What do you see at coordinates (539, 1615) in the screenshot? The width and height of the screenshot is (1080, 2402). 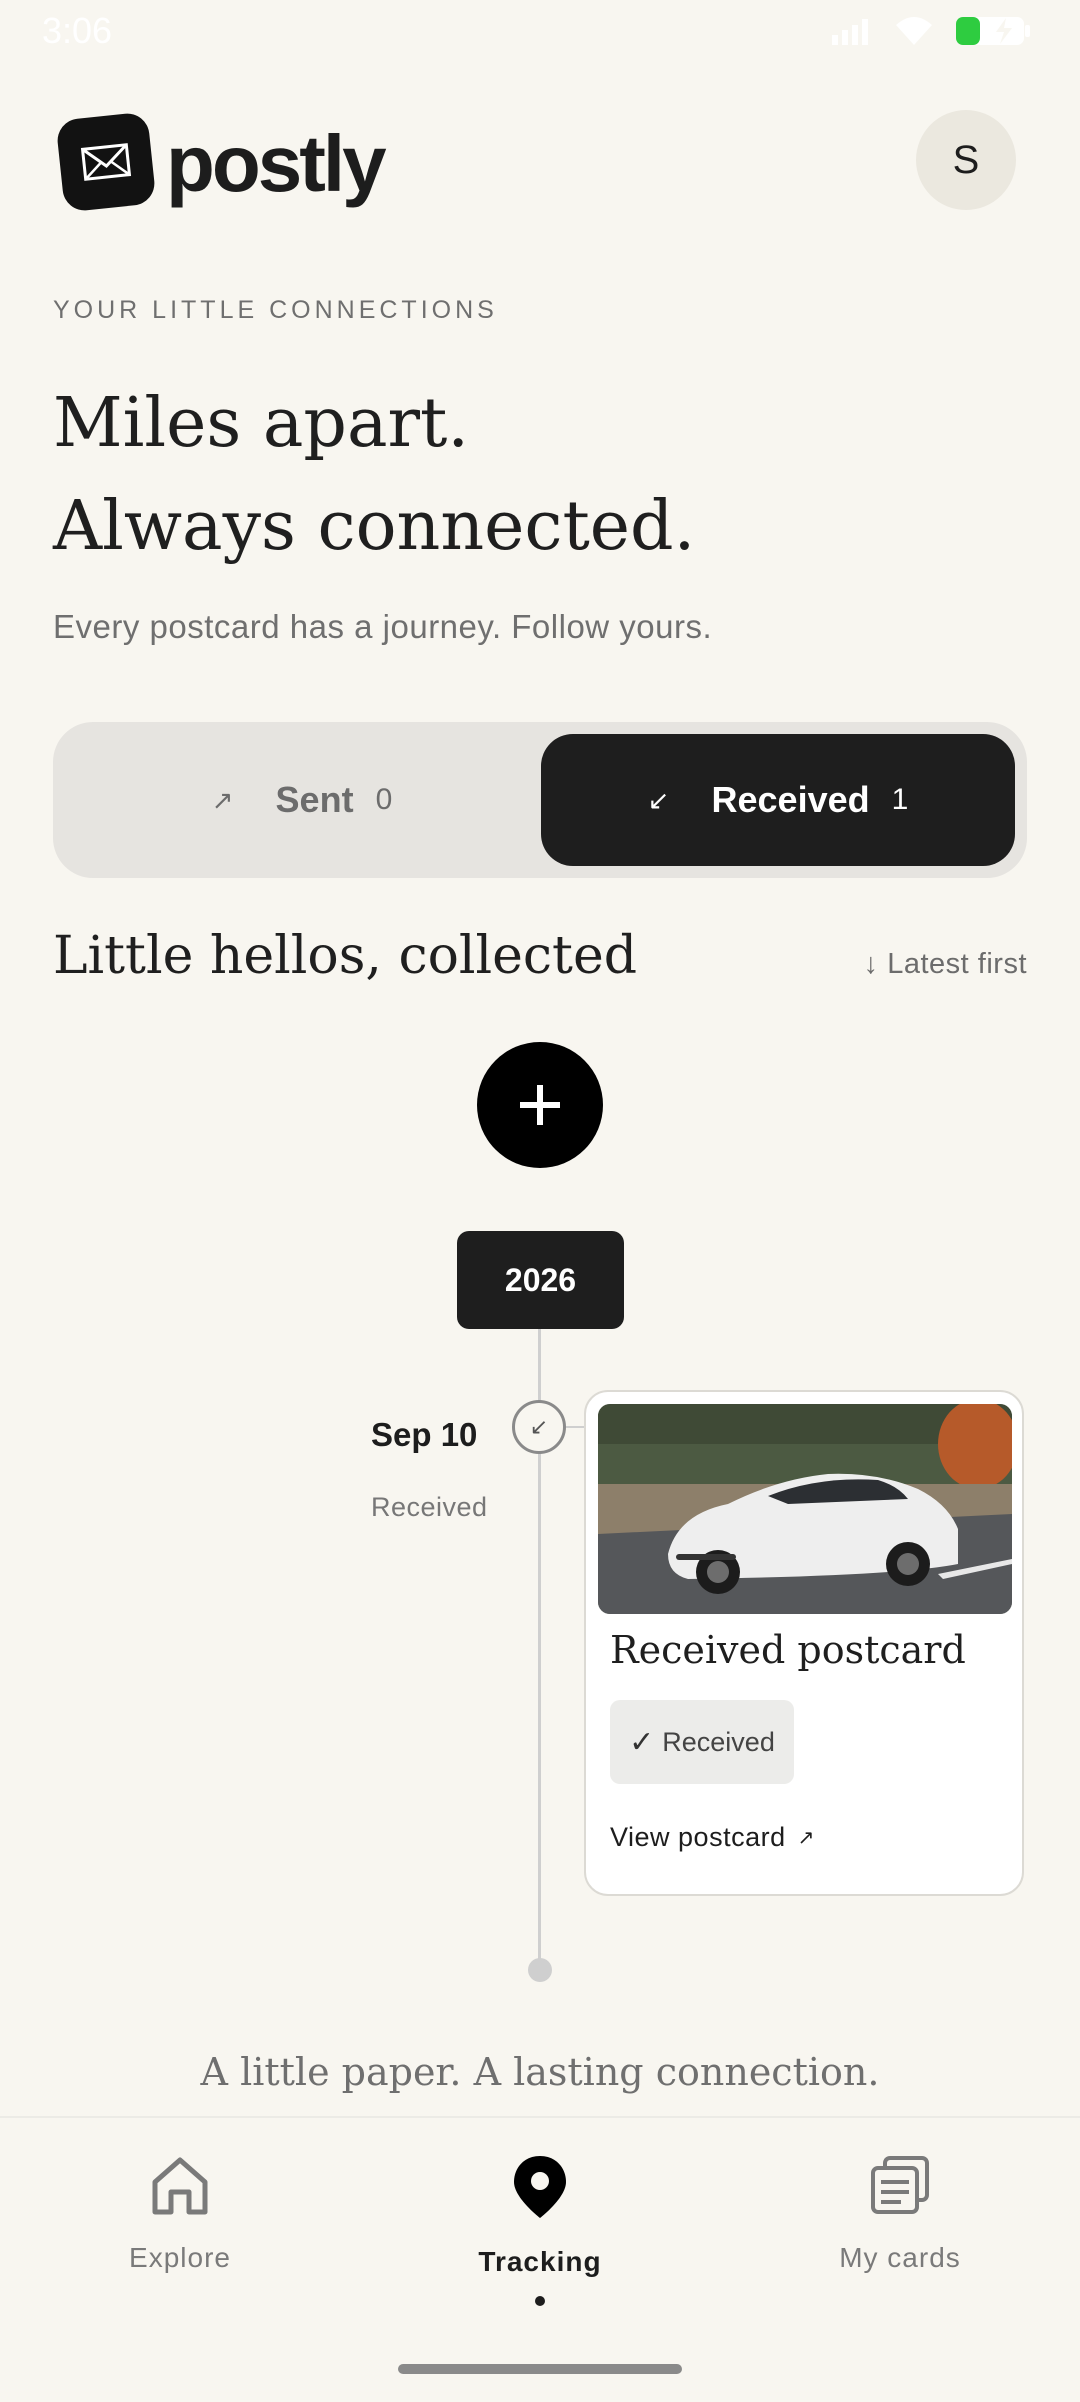 I see `timeline-line` at bounding box center [539, 1615].